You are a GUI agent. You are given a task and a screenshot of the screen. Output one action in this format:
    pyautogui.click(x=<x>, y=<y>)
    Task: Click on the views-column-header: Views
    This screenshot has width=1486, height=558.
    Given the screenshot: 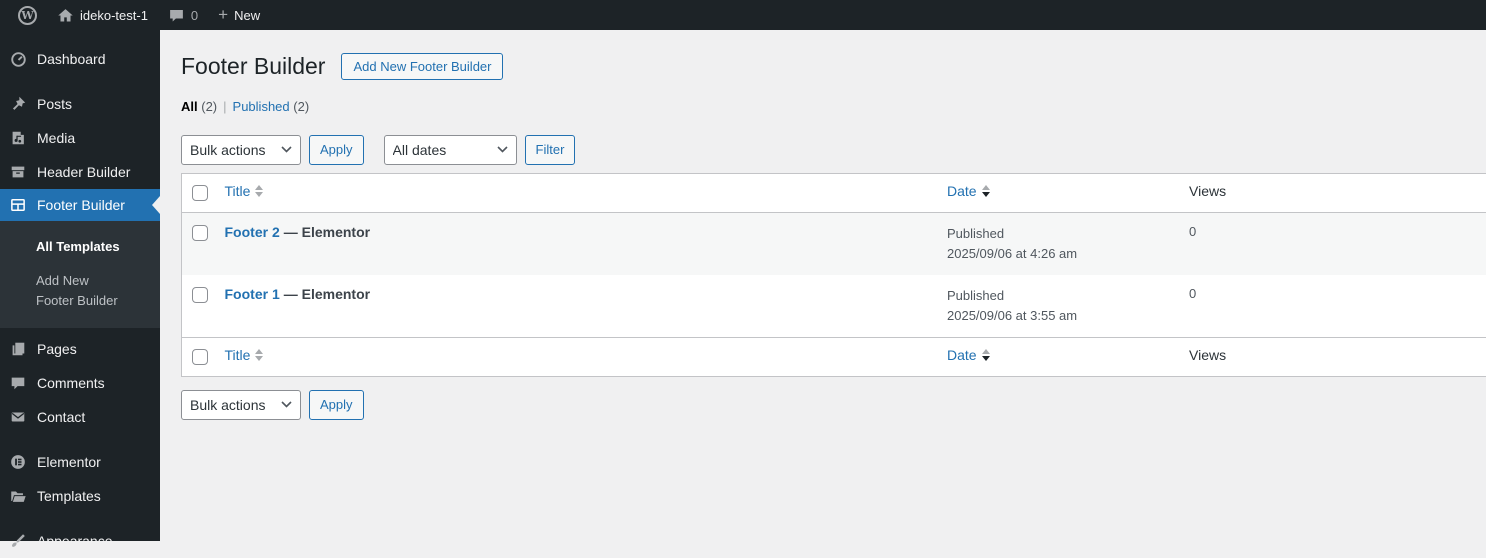 What is the action you would take?
    pyautogui.click(x=1337, y=192)
    